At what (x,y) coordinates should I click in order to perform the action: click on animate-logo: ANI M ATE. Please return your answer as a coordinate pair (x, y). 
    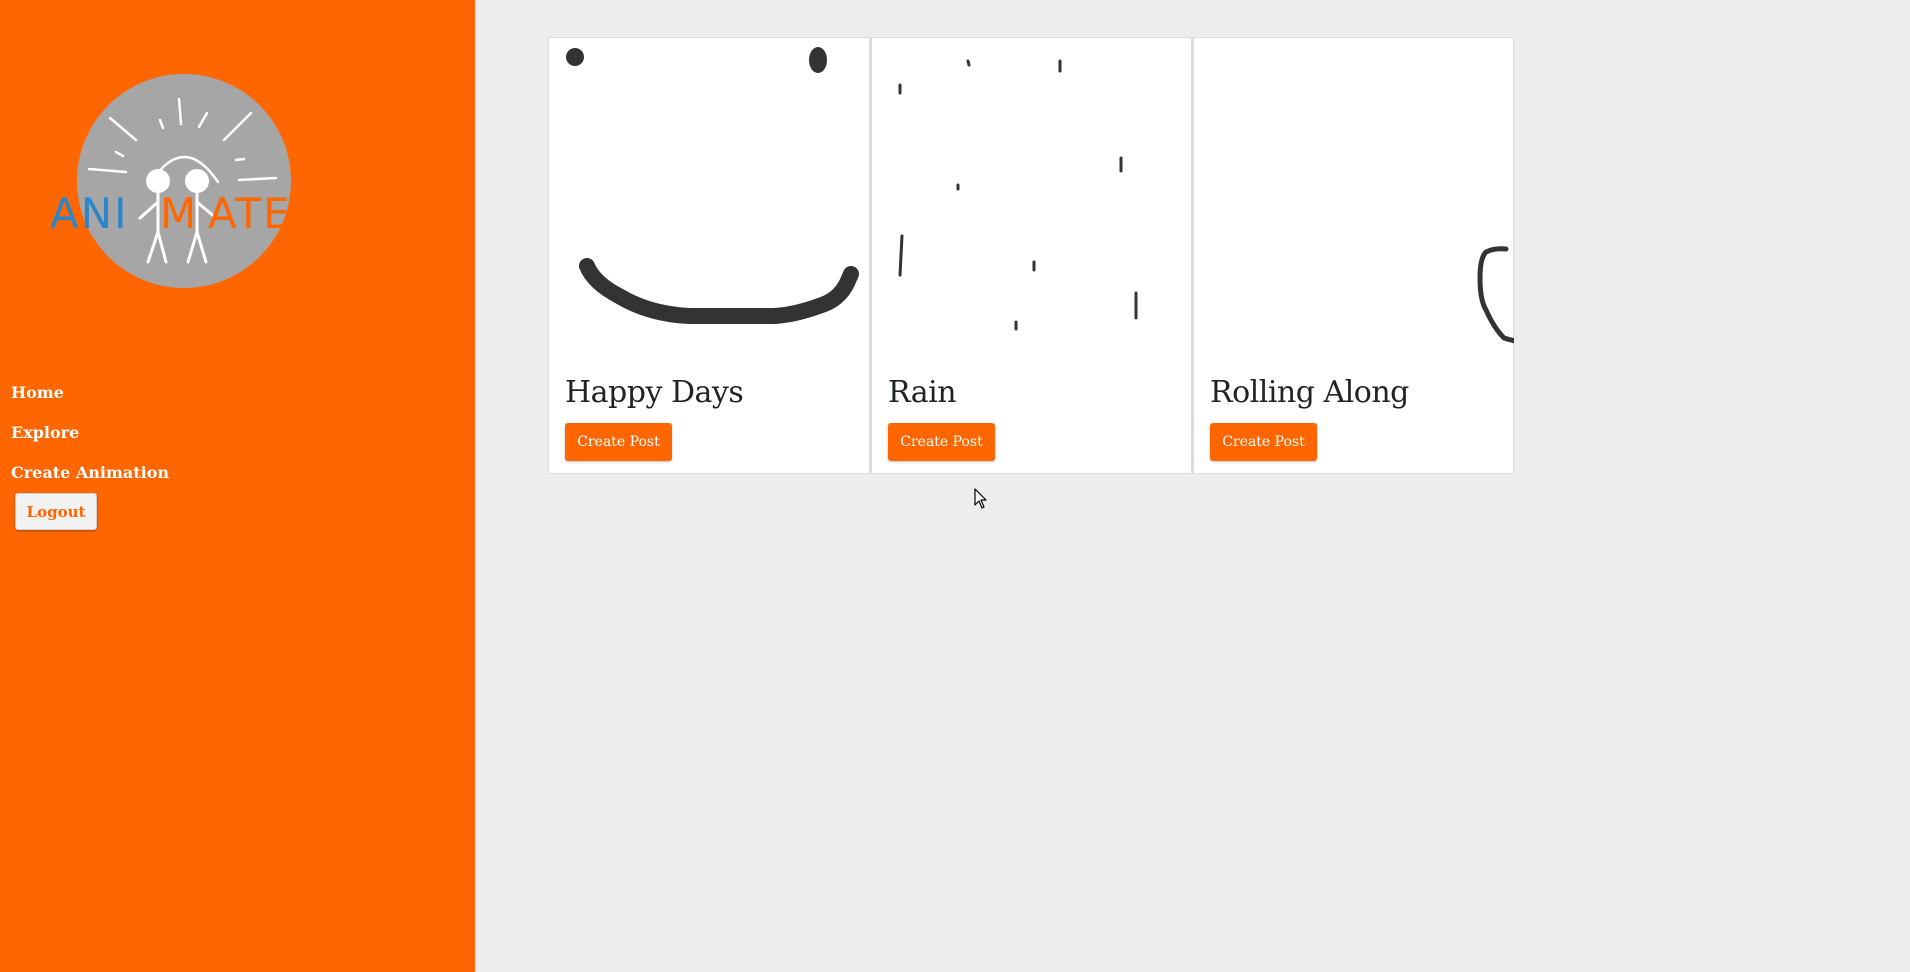
    Looking at the image, I should click on (172, 182).